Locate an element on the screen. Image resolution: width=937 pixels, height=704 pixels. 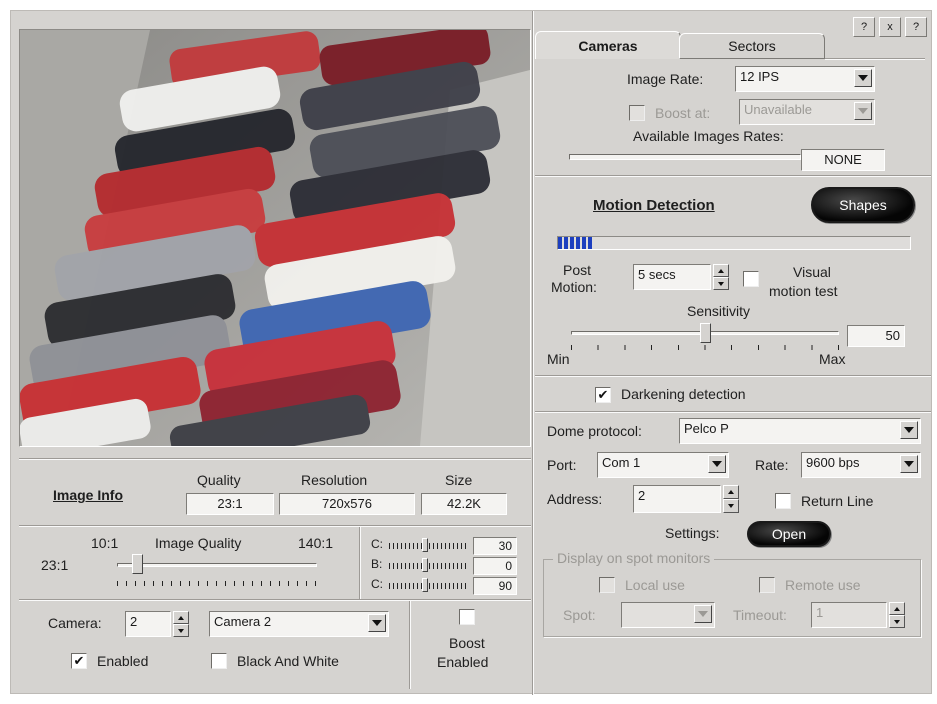
image-info-title: Image Info is located at coordinates (88, 495).